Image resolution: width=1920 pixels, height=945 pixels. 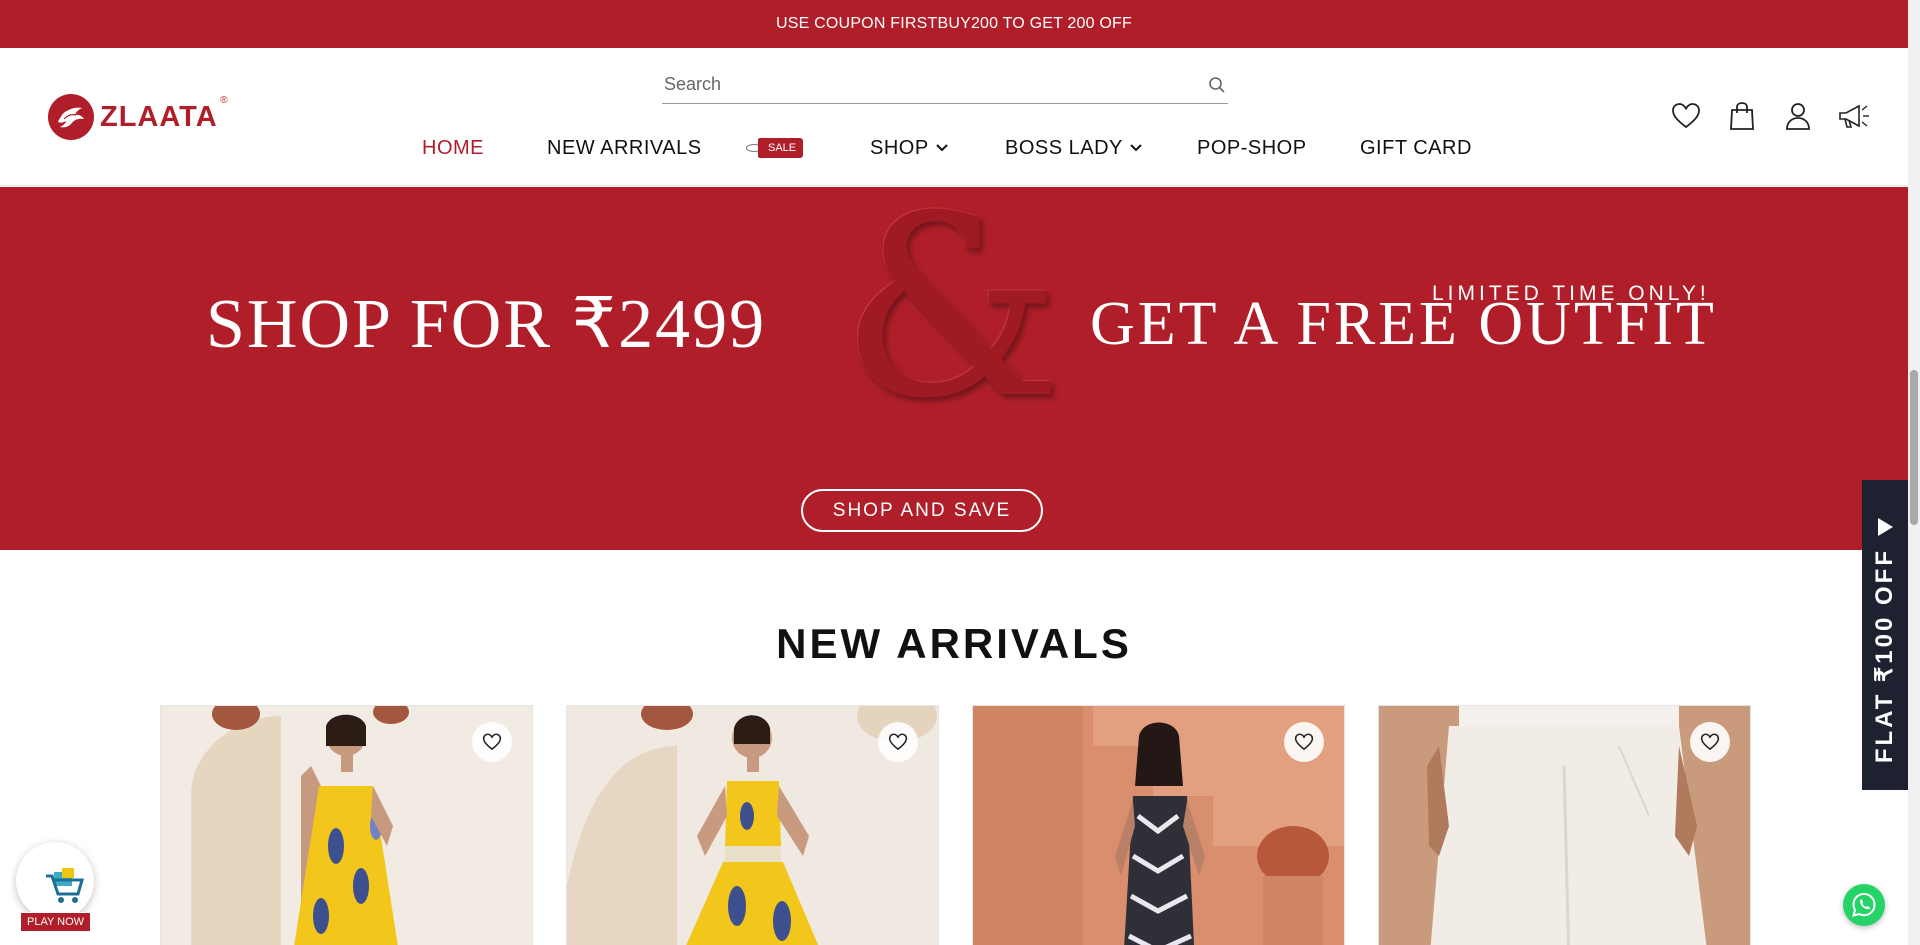 I want to click on hero-ampersand: &, so click(x=951, y=320).